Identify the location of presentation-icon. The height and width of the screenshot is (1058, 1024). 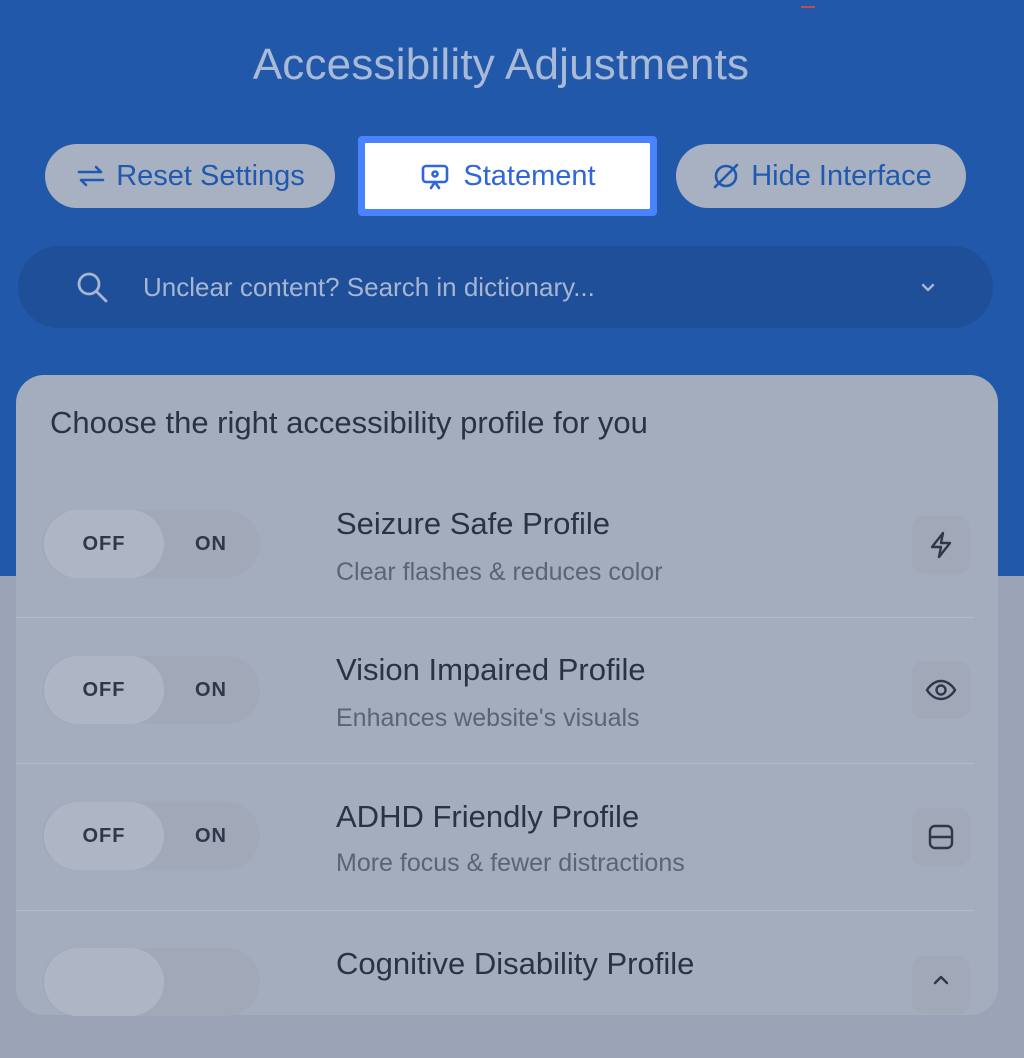
(435, 177).